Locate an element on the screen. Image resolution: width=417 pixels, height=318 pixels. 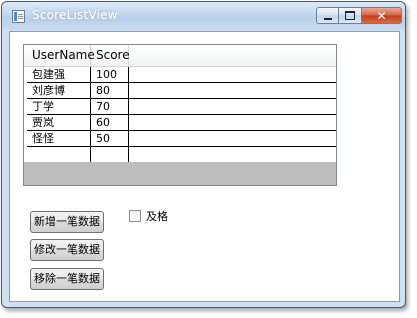
table-row is located at coordinates (180, 155).